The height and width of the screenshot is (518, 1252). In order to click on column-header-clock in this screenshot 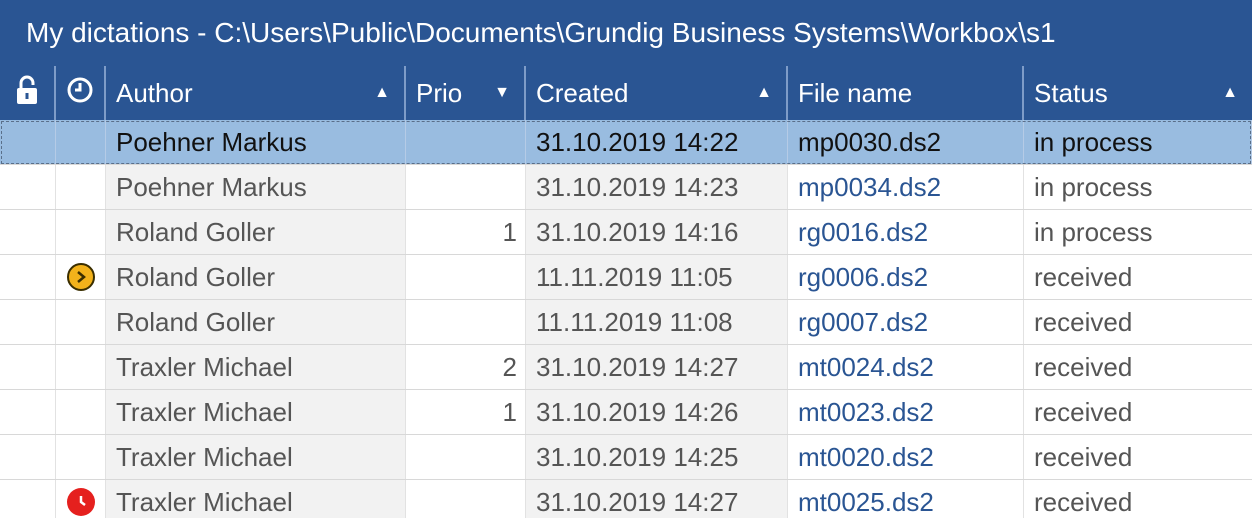, I will do `click(81, 93)`.